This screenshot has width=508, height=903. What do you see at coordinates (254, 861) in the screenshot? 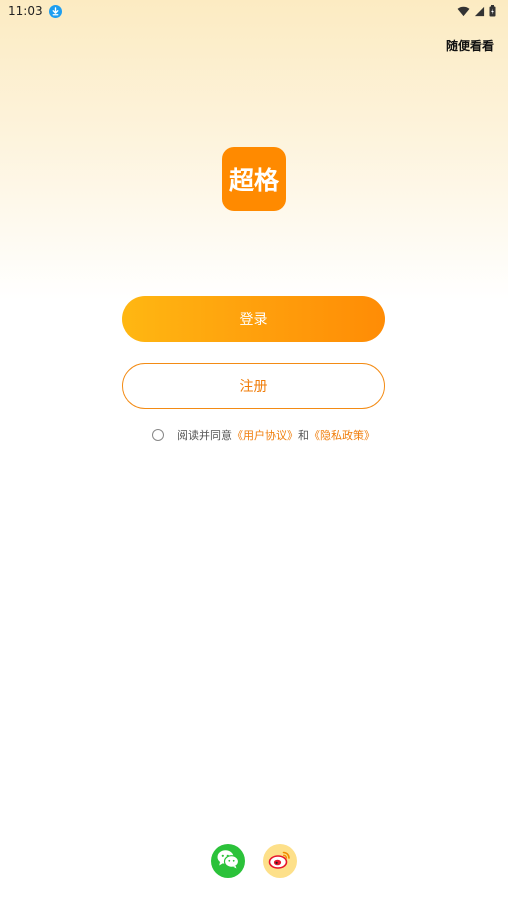
I see `social-login-row` at bounding box center [254, 861].